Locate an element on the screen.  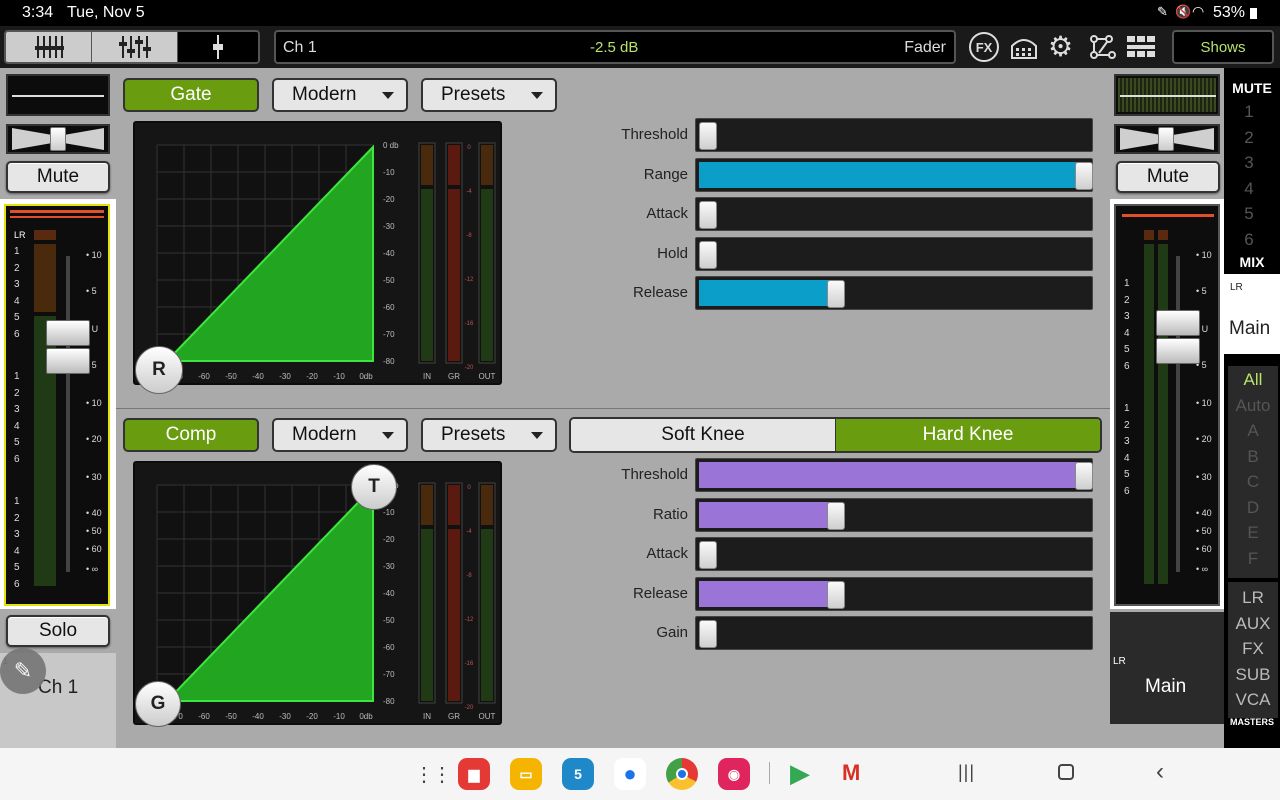
gear-icon: ⚙ is located at coordinates (1060, 47).